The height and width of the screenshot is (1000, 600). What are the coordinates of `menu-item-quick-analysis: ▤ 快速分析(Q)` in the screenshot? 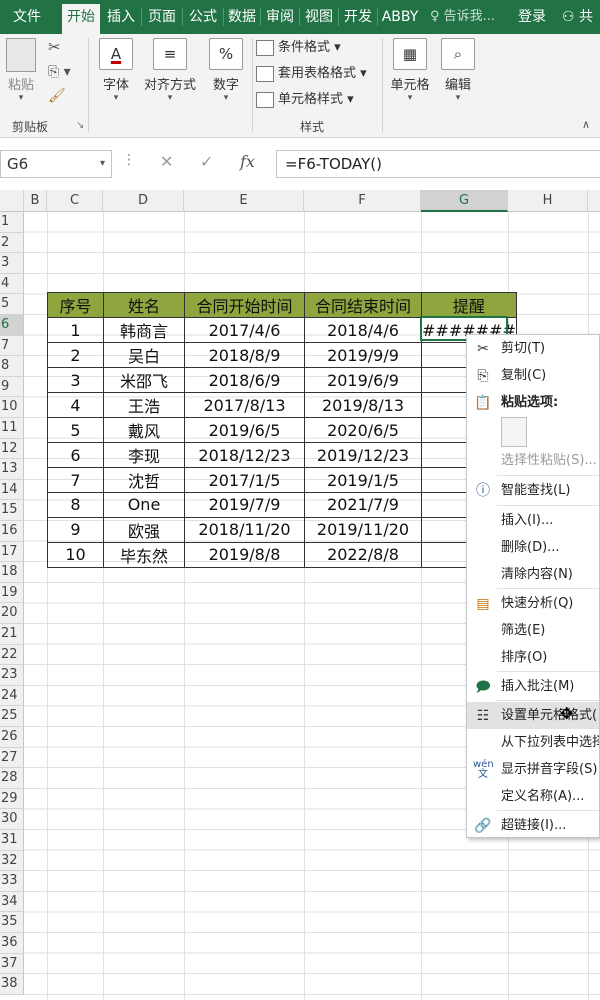 It's located at (533, 603).